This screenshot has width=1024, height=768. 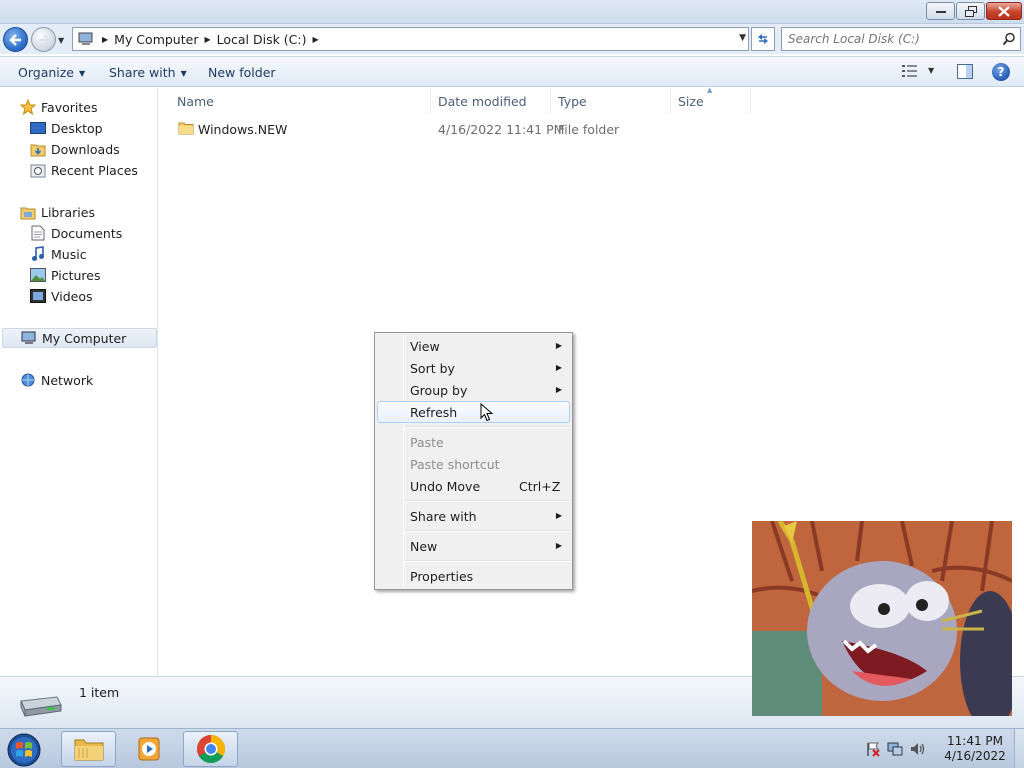 What do you see at coordinates (46, 72) in the screenshot?
I see `organize-label: Organize` at bounding box center [46, 72].